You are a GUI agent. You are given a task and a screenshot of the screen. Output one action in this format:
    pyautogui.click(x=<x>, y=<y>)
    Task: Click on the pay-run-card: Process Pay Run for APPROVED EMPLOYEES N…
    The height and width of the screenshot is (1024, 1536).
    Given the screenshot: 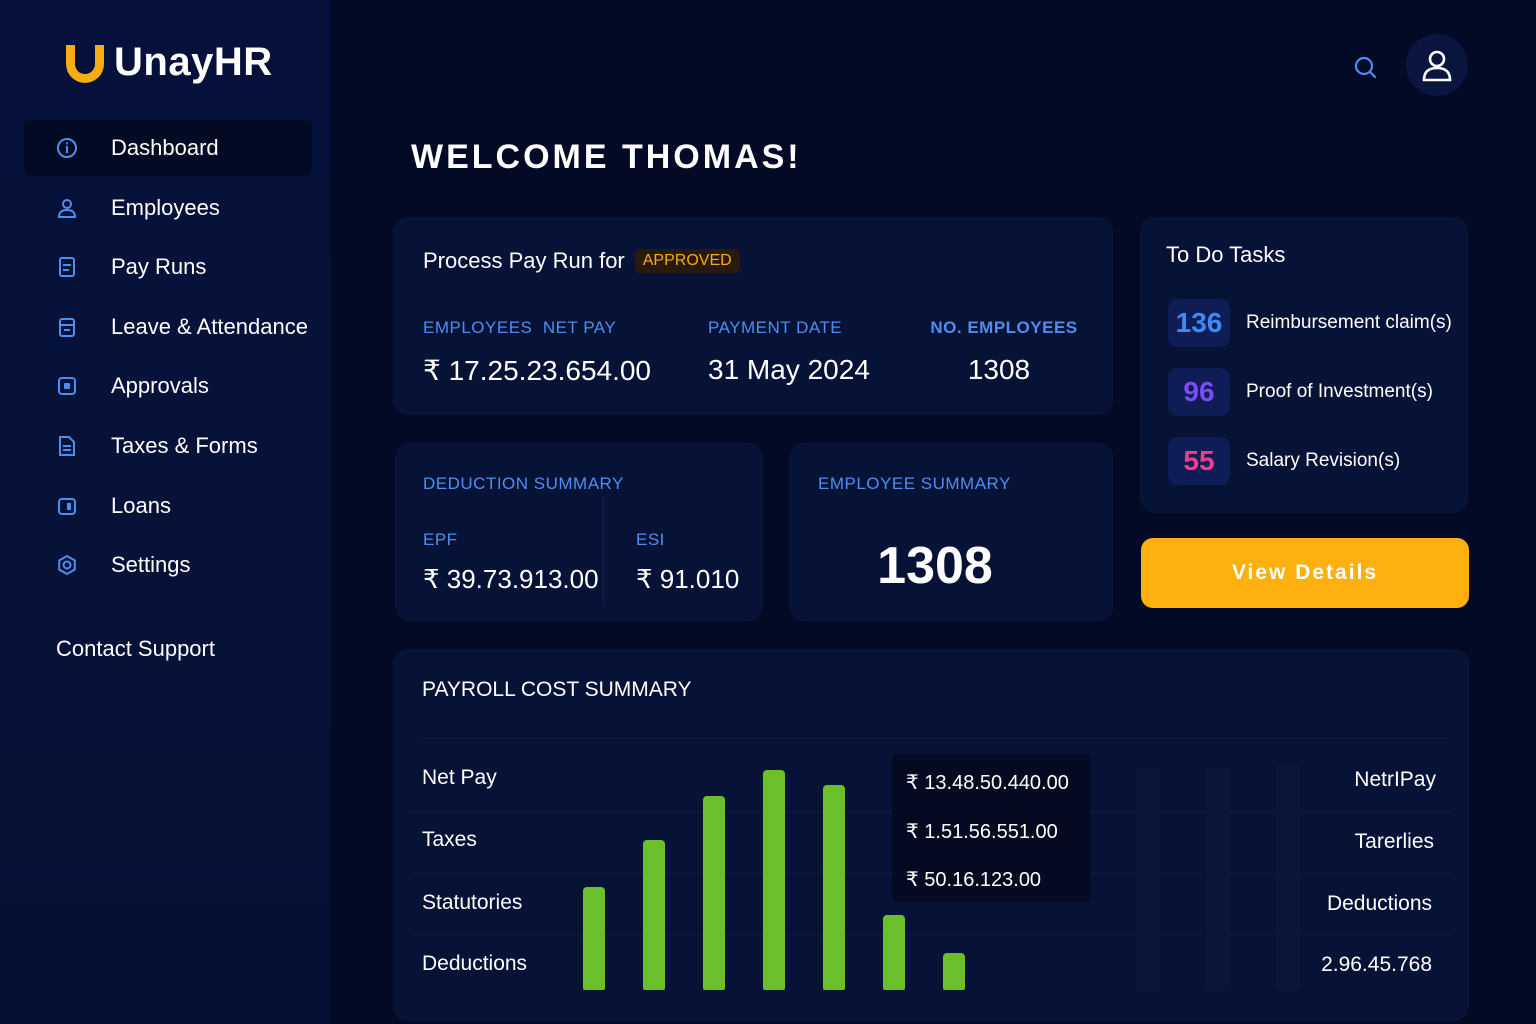 What is the action you would take?
    pyautogui.click(x=753, y=316)
    